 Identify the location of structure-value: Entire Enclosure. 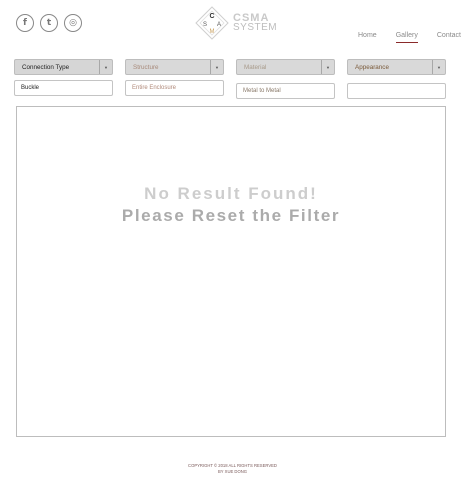
(174, 88).